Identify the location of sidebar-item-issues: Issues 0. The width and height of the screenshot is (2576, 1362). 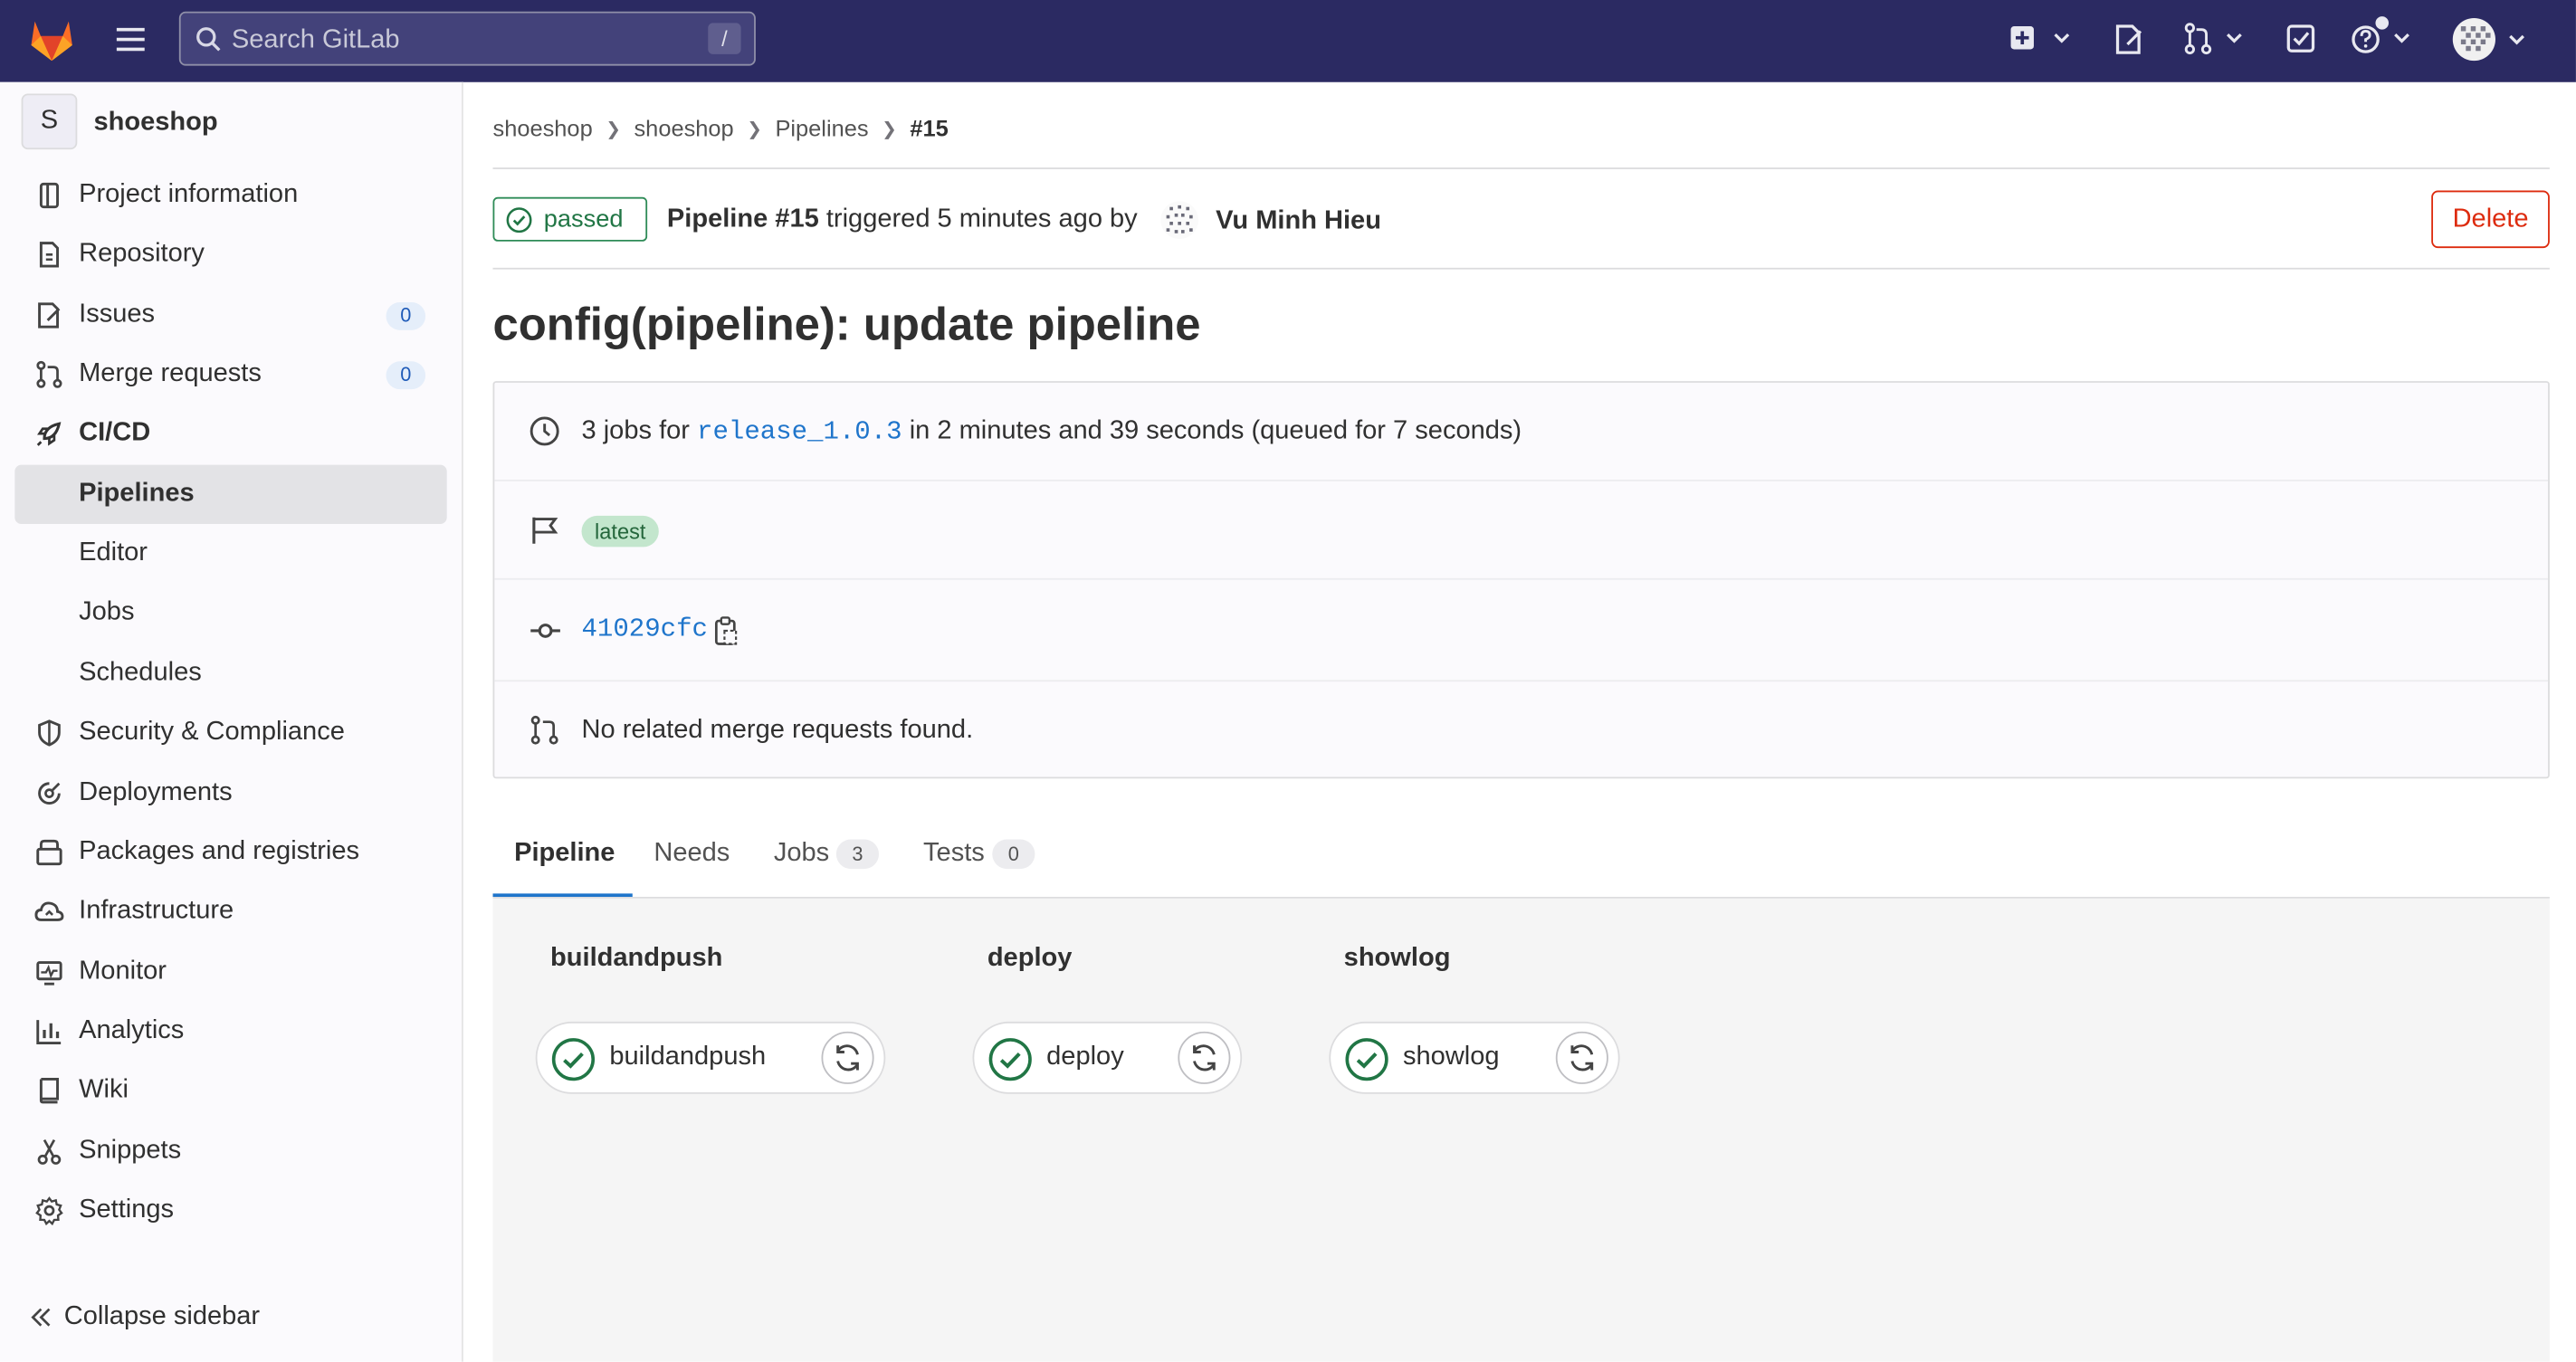
(230, 315).